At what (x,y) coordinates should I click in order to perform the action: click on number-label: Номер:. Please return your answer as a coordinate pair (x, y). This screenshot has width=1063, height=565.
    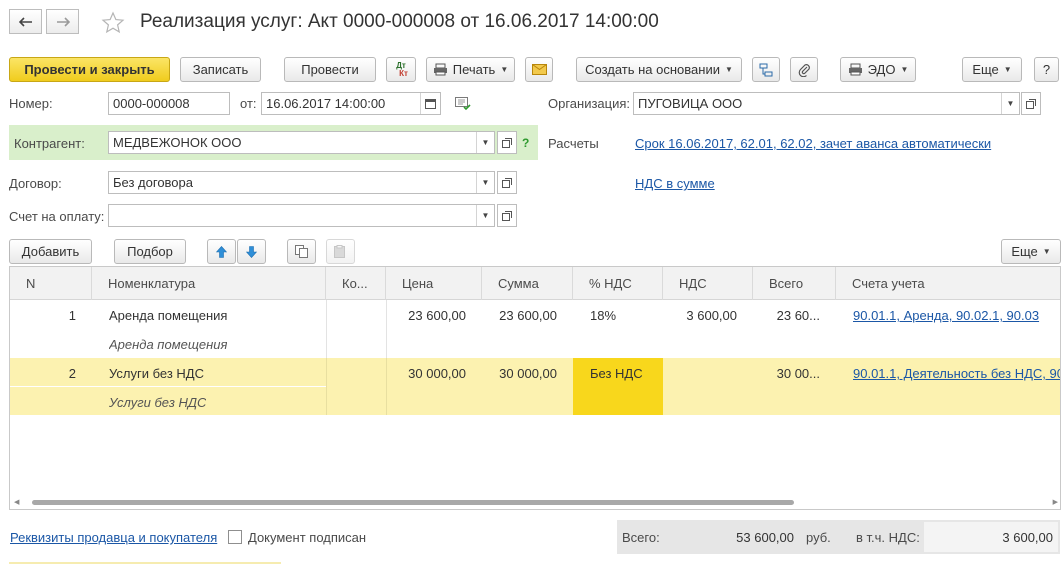
    Looking at the image, I should click on (31, 103).